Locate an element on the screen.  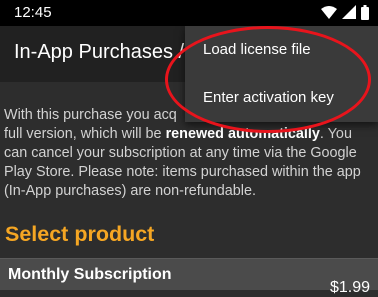
description-bold: renewed automatically is located at coordinates (242, 134).